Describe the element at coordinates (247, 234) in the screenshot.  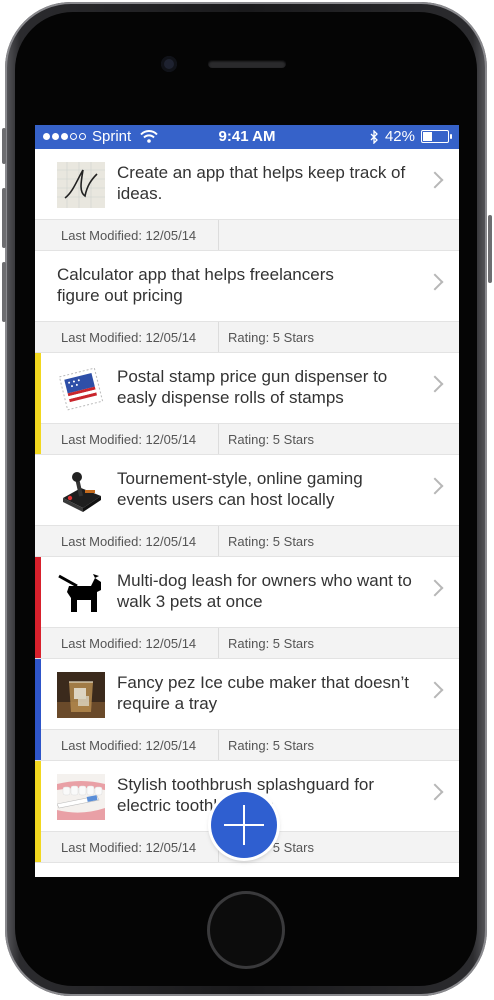
I see `idea-meta: Last Modified: 12/05/14` at that location.